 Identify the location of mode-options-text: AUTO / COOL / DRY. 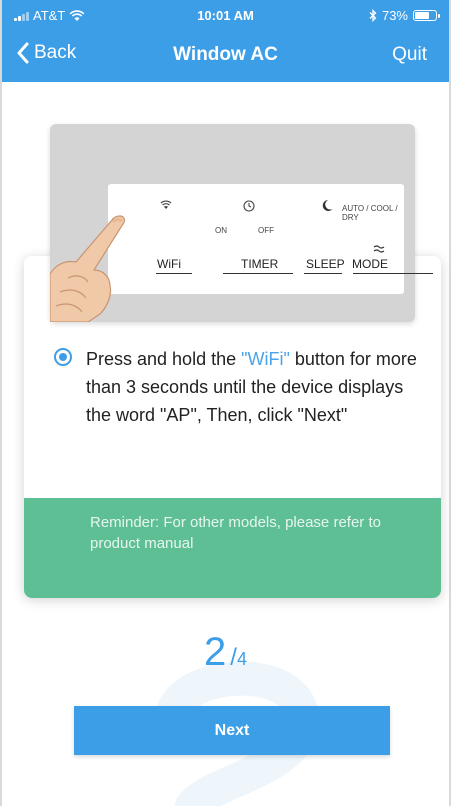
(370, 213).